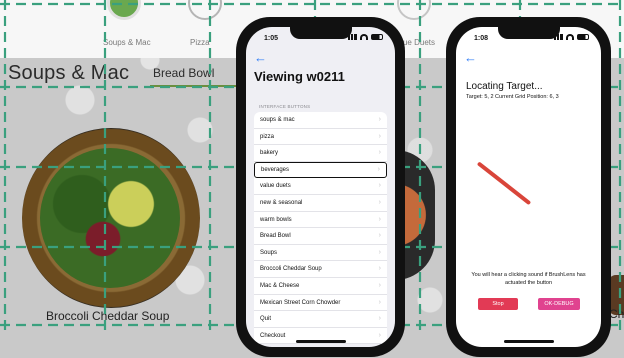 The height and width of the screenshot is (358, 624). Describe the element at coordinates (269, 153) in the screenshot. I see `list-item-label: bakery` at that location.